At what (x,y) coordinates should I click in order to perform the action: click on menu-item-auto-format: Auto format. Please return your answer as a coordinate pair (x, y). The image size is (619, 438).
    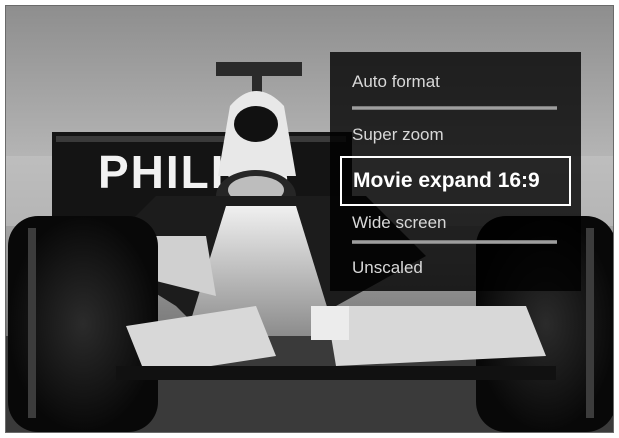
    Looking at the image, I should click on (455, 82).